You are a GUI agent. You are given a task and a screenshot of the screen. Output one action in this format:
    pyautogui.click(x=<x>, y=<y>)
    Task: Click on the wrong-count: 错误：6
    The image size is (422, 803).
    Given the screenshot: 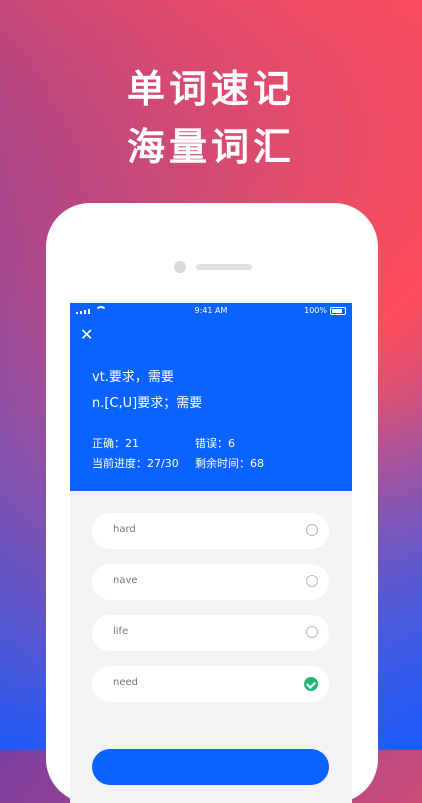 What is the action you would take?
    pyautogui.click(x=215, y=443)
    